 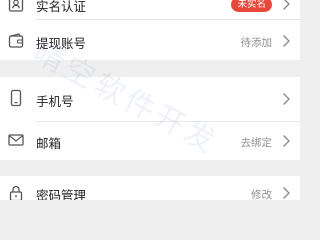 What do you see at coordinates (150, 141) in the screenshot?
I see `email-row: 邮箱 去绑定` at bounding box center [150, 141].